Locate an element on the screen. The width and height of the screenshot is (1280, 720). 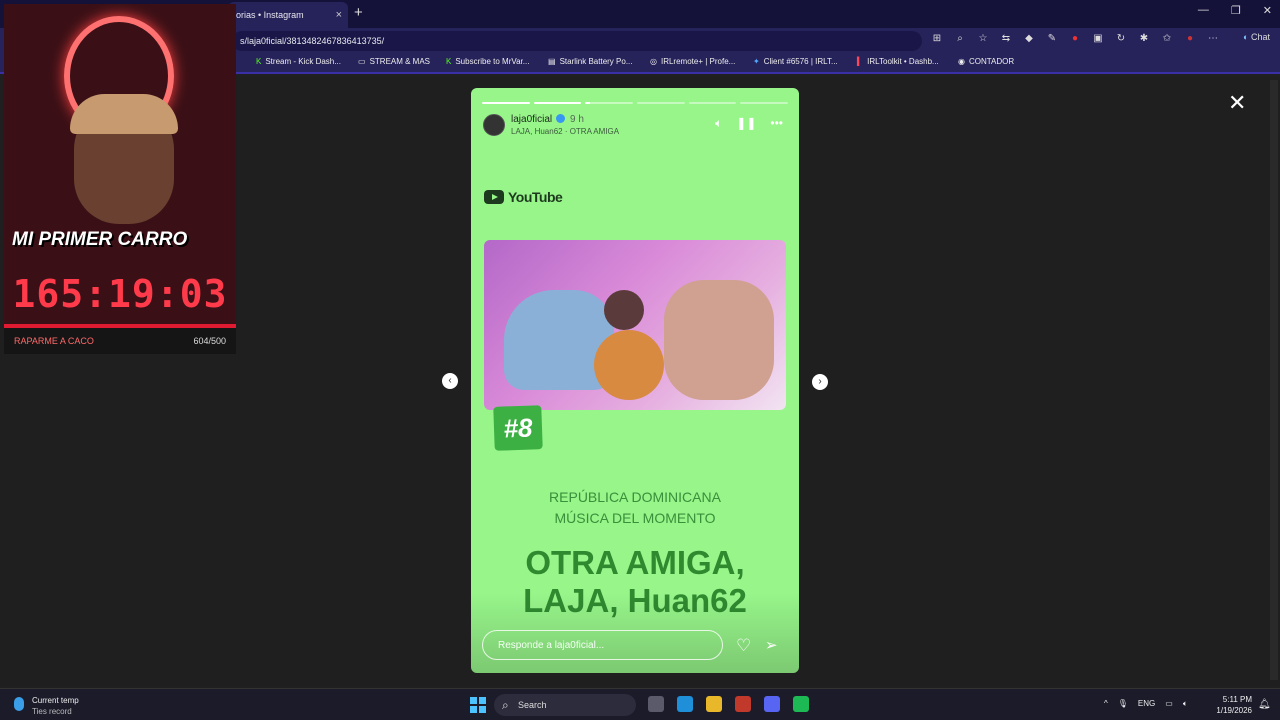
weather-subtitle: Ties record is located at coordinates (52, 711).